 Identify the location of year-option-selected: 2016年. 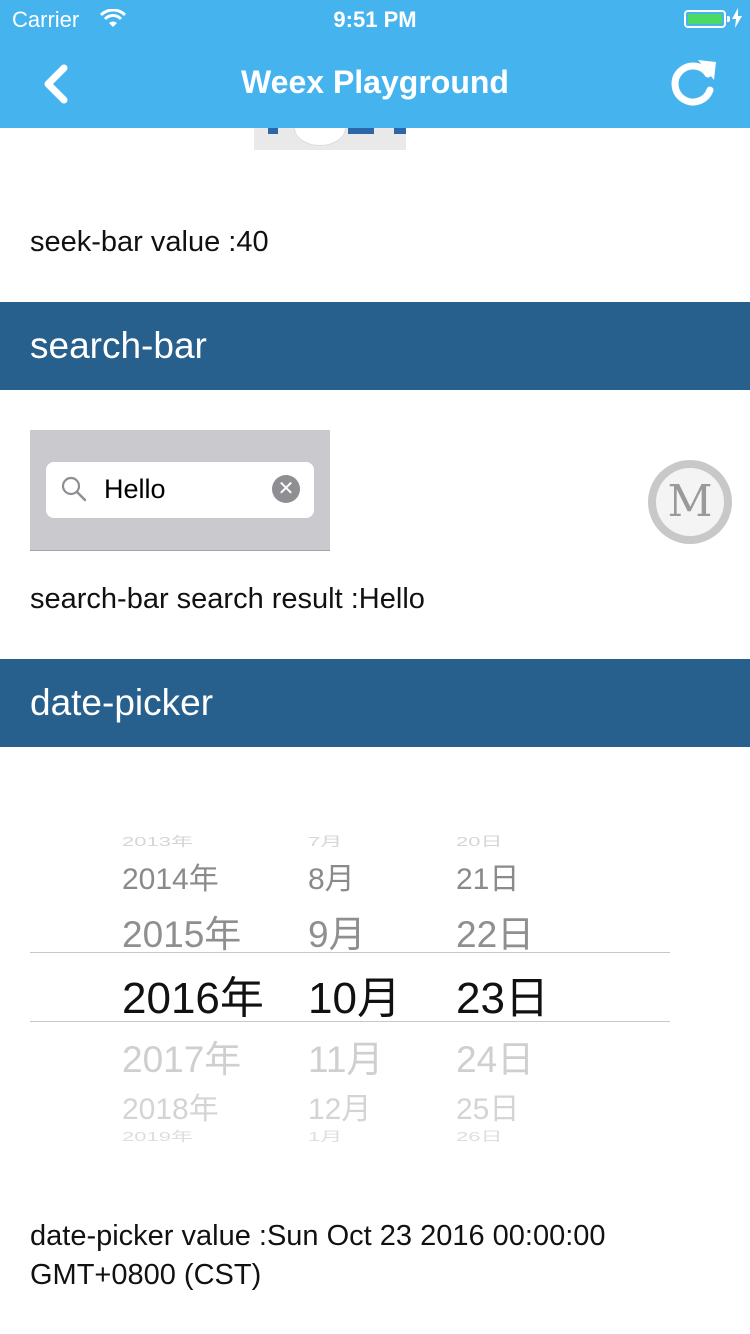
(193, 994).